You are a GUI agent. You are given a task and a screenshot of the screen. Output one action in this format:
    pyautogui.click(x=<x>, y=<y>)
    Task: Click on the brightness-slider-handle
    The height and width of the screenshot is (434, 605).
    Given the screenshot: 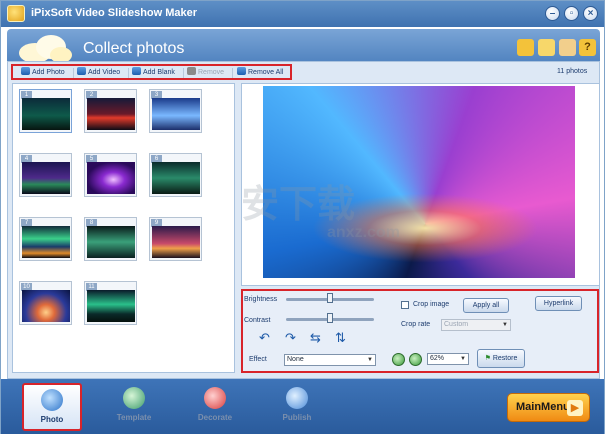 What is the action you would take?
    pyautogui.click(x=330, y=298)
    